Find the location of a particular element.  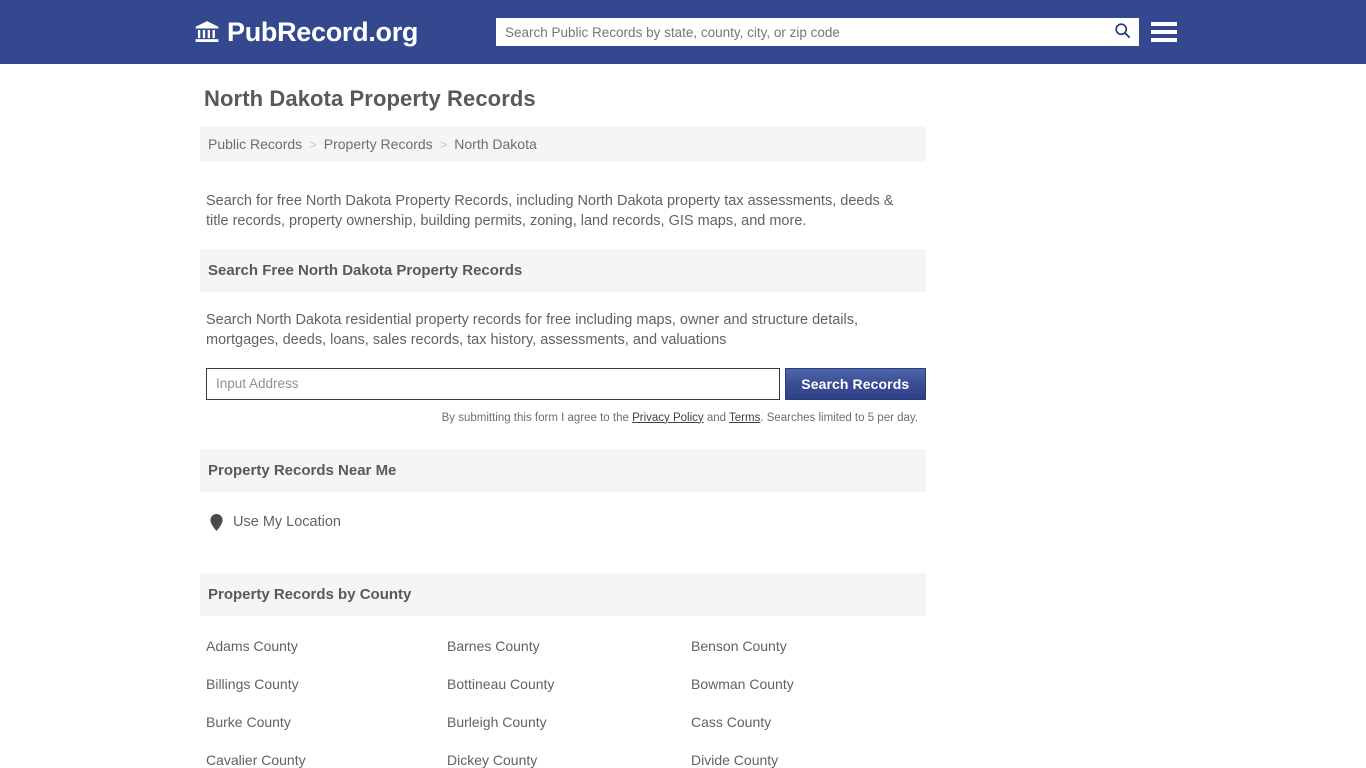

address-input is located at coordinates (493, 383).